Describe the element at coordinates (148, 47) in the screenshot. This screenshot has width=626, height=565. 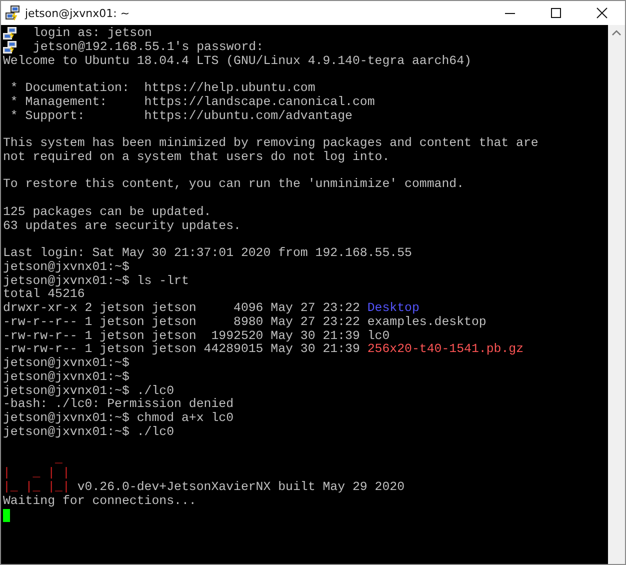
I see `terminal-text: jetson@192.168.55.1's password:` at that location.